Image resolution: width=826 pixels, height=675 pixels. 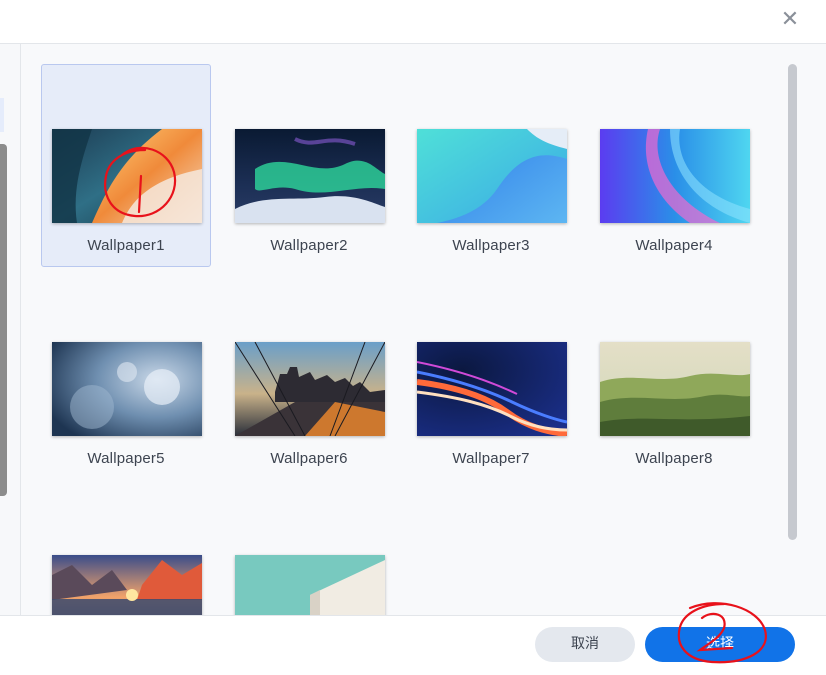 I want to click on wallpaper-label-3: Wallpaper3, so click(x=491, y=245).